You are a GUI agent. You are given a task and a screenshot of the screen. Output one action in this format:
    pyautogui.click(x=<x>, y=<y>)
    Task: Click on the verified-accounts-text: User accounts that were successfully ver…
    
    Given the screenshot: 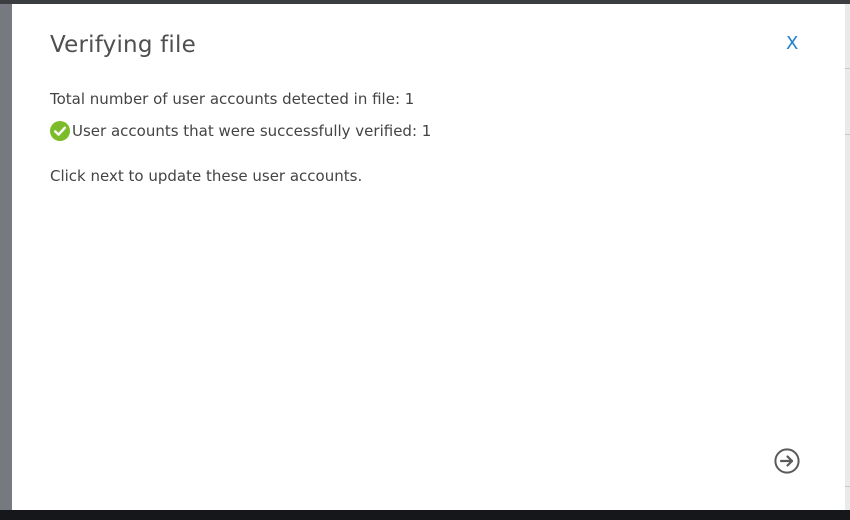 What is the action you would take?
    pyautogui.click(x=252, y=131)
    